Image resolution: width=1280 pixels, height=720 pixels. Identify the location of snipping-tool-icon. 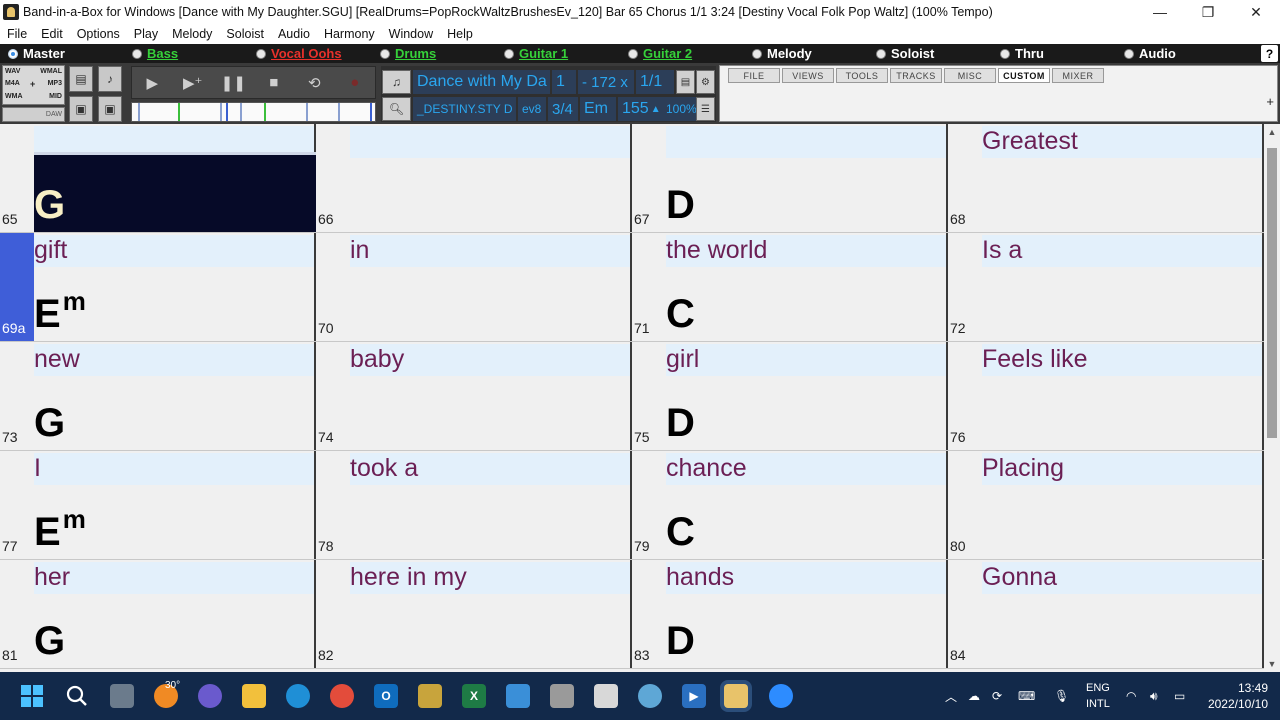
(606, 696).